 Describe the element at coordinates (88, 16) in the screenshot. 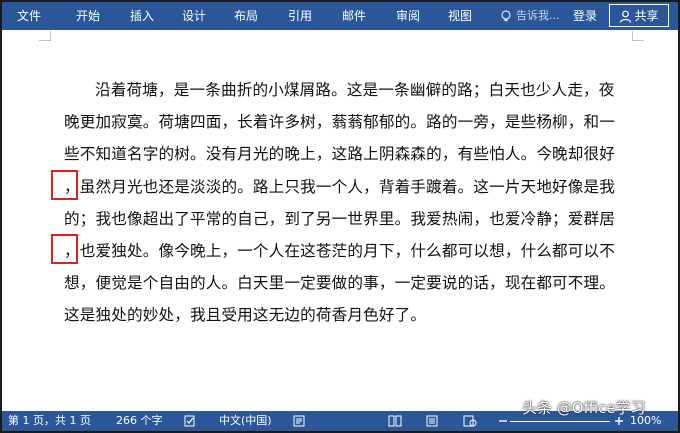

I see `tab-home: 开始` at that location.